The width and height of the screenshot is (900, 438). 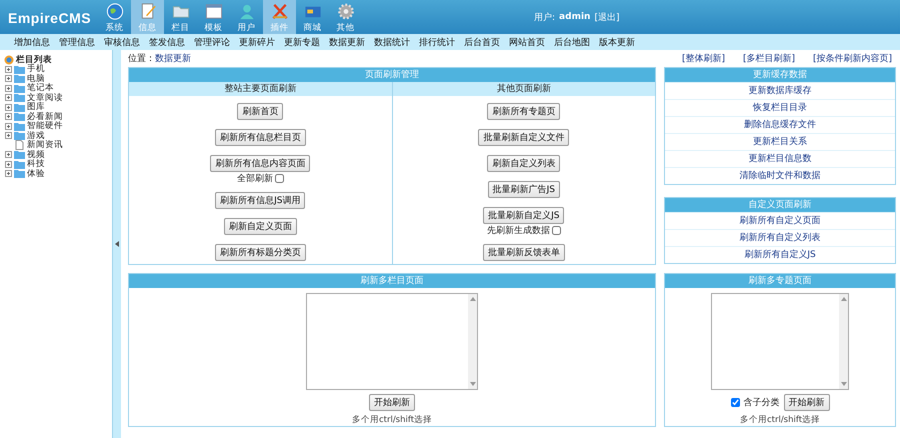 I want to click on window-icon, so click(x=214, y=11).